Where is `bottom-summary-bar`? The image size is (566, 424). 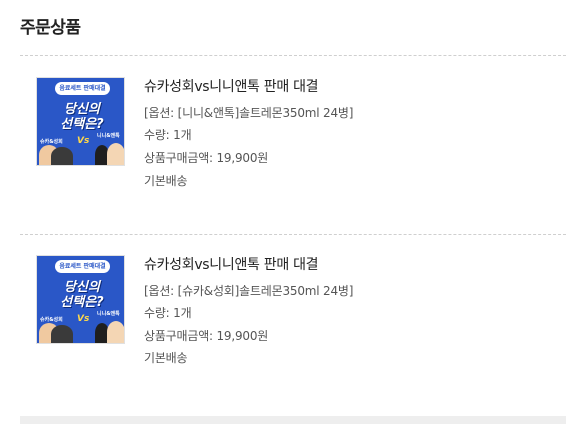
bottom-summary-bar is located at coordinates (293, 420).